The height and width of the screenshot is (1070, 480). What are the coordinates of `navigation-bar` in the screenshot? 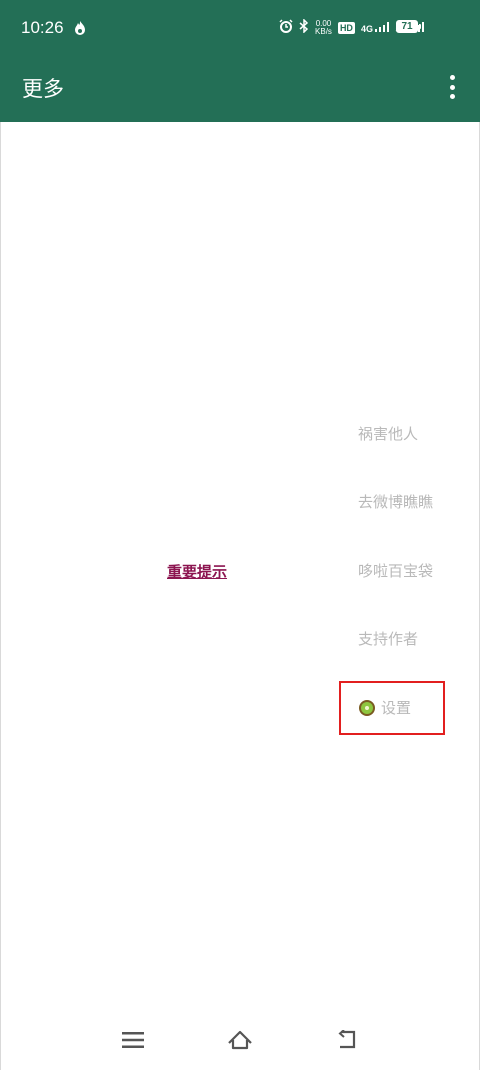 It's located at (240, 1041).